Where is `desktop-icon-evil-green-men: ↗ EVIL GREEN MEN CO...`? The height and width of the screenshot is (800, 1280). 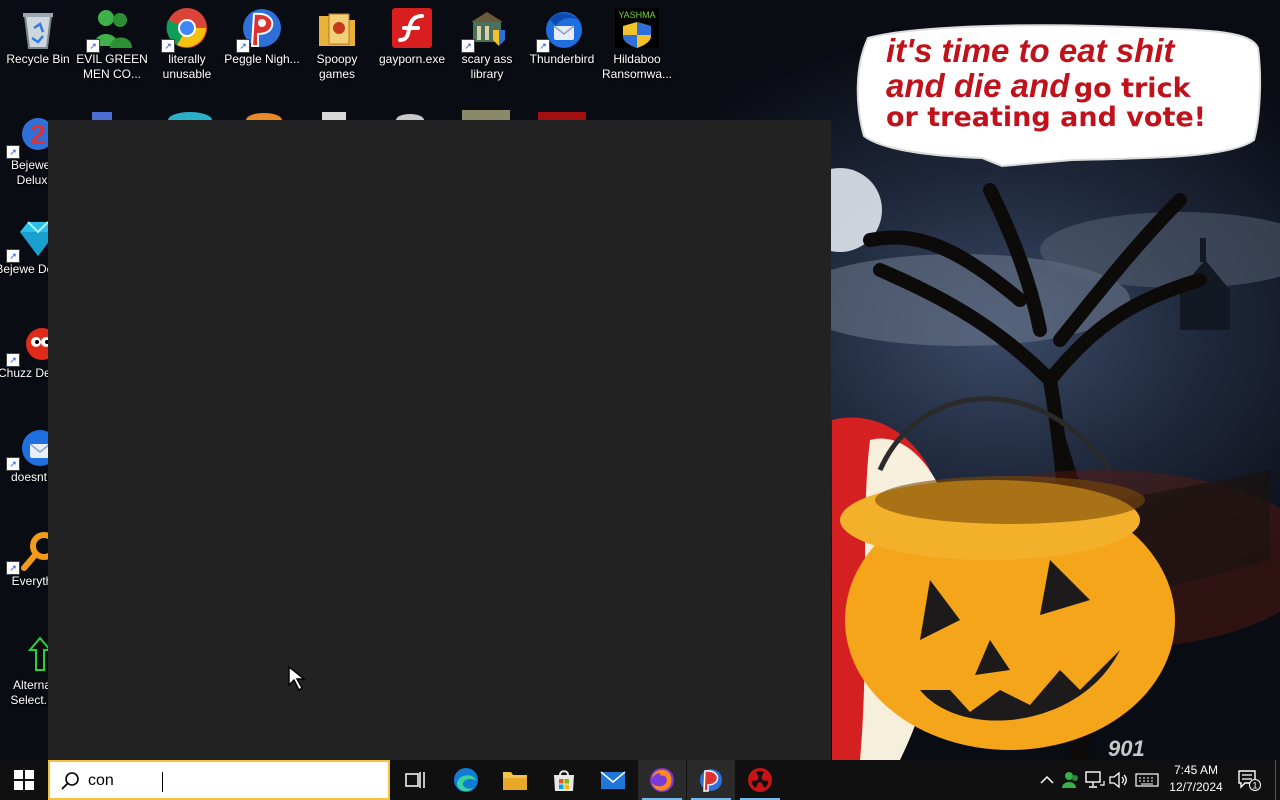
desktop-icon-evil-green-men: ↗ EVIL GREEN MEN CO... is located at coordinates (112, 41).